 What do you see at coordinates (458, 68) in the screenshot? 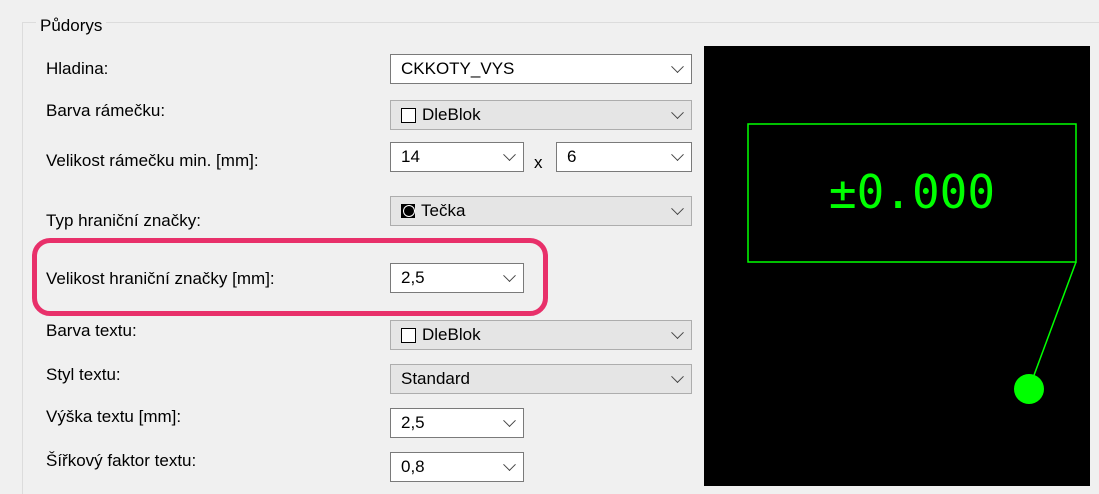
I see `hladina-value: CKKOTY_VYS` at bounding box center [458, 68].